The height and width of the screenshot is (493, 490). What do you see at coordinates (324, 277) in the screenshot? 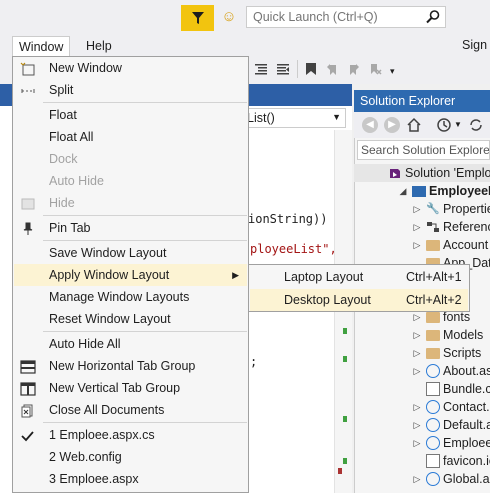
I see `submenu-item-label: Laptop Layout` at bounding box center [324, 277].